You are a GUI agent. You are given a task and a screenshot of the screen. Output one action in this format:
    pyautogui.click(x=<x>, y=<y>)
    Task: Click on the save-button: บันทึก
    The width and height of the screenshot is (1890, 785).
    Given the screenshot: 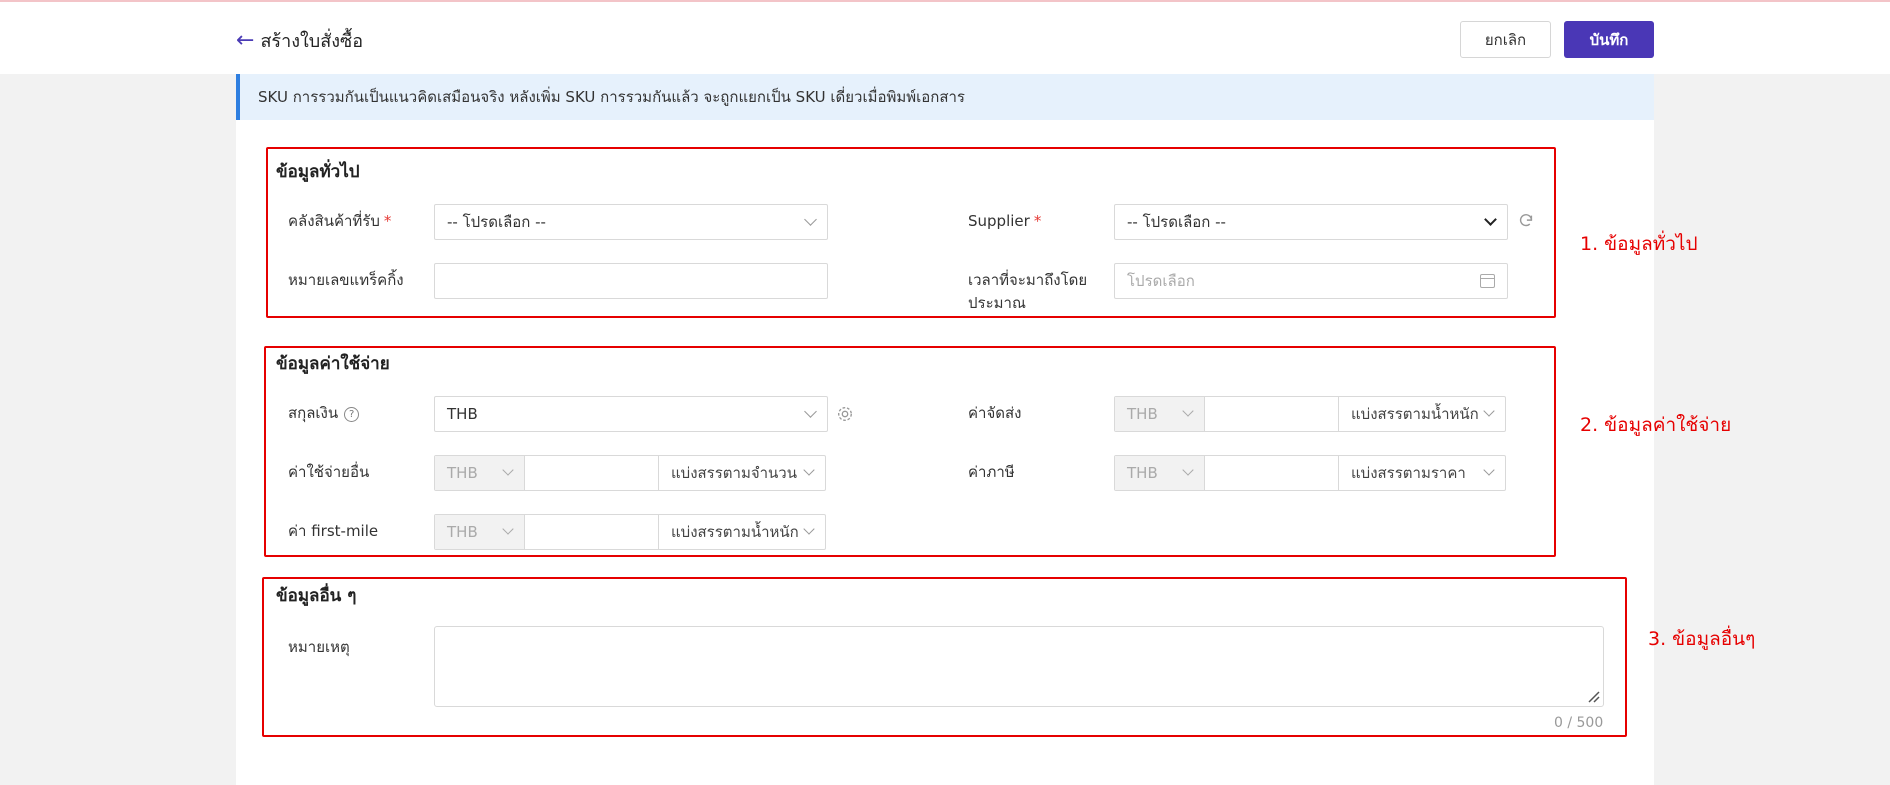 What is the action you would take?
    pyautogui.click(x=1609, y=39)
    